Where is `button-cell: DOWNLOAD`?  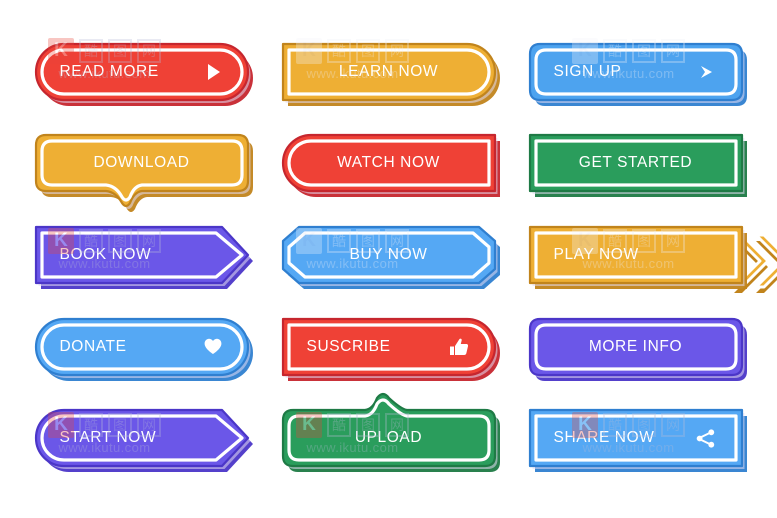 button-cell: DOWNLOAD is located at coordinates (141, 165).